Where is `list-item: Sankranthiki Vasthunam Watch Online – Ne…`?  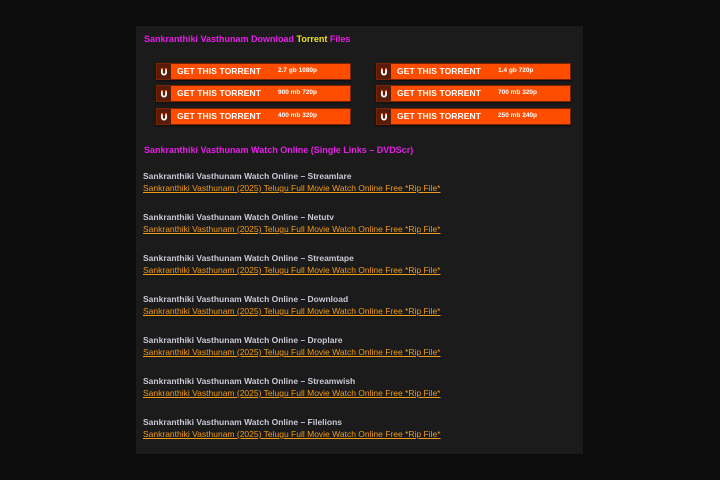 list-item: Sankranthiki Vasthunam Watch Online – Ne… is located at coordinates (358, 223).